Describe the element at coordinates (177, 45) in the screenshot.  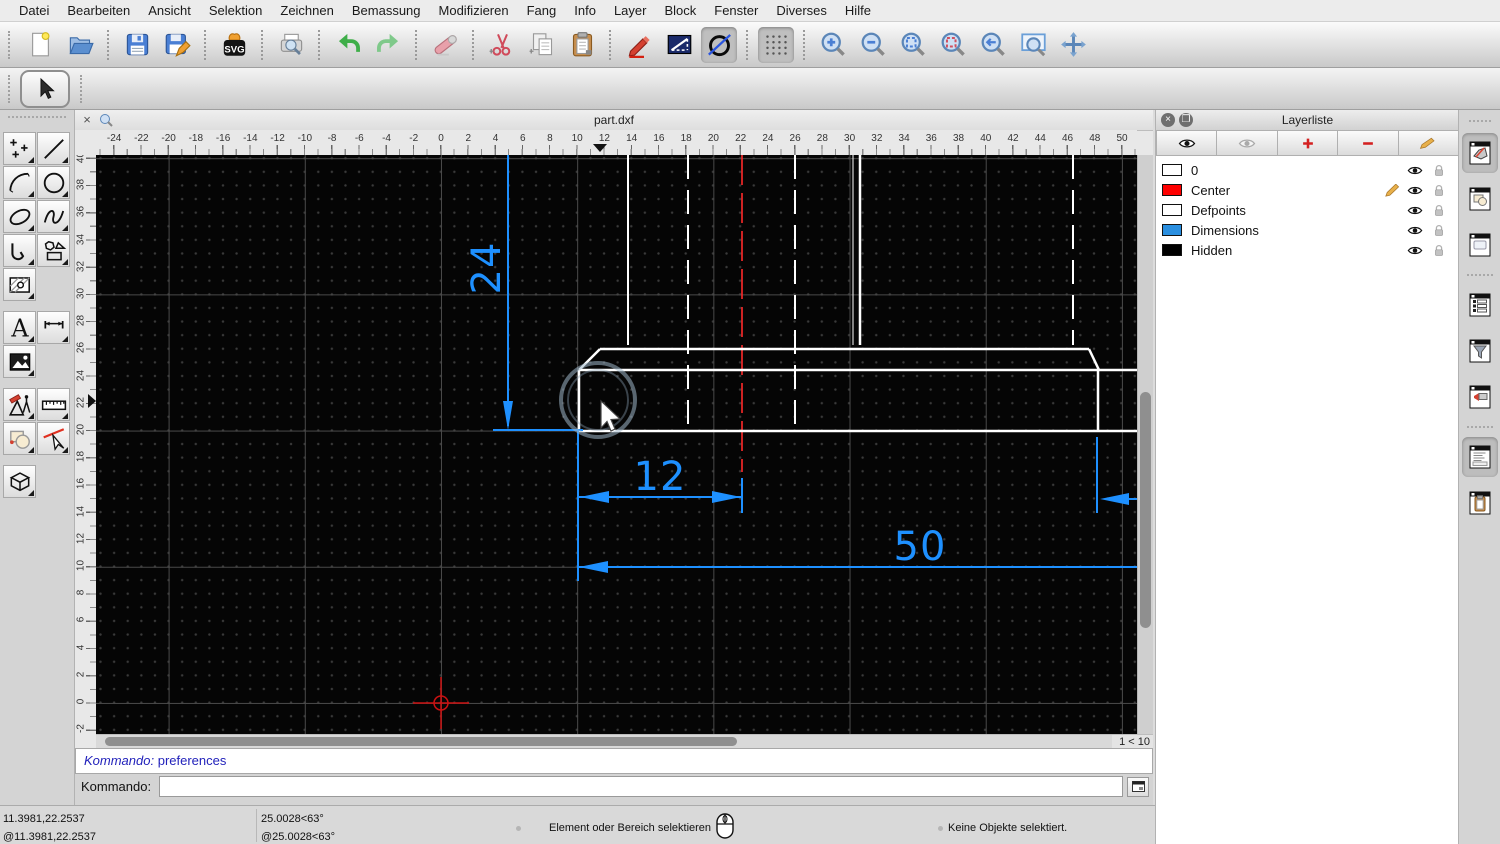
I see `save-file-as-button` at that location.